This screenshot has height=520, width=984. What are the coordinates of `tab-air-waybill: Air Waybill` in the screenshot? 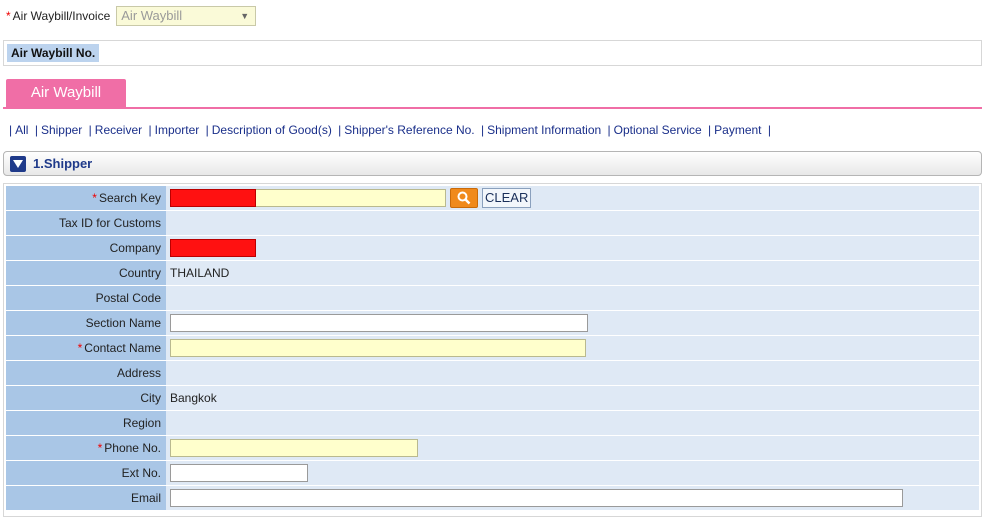 It's located at (66, 93).